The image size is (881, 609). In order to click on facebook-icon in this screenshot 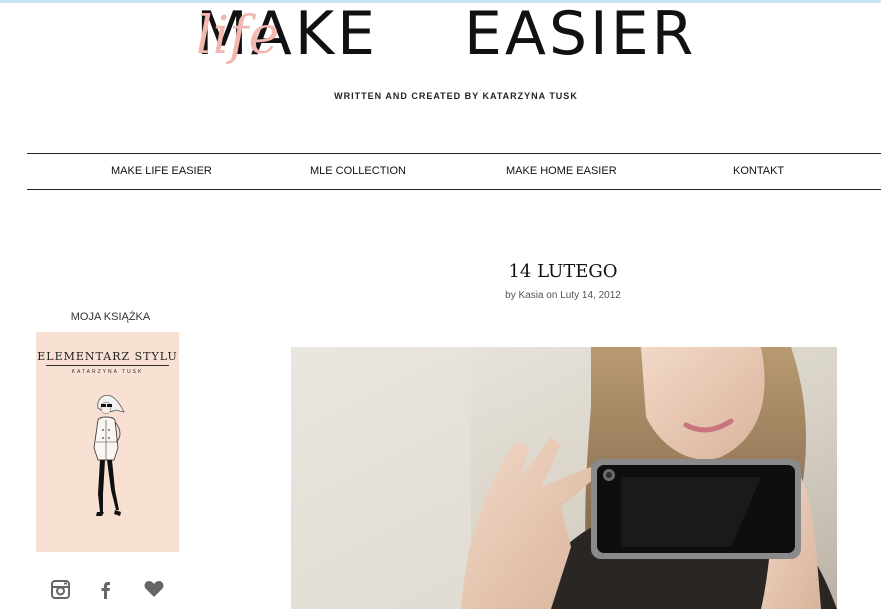, I will do `click(106, 590)`.